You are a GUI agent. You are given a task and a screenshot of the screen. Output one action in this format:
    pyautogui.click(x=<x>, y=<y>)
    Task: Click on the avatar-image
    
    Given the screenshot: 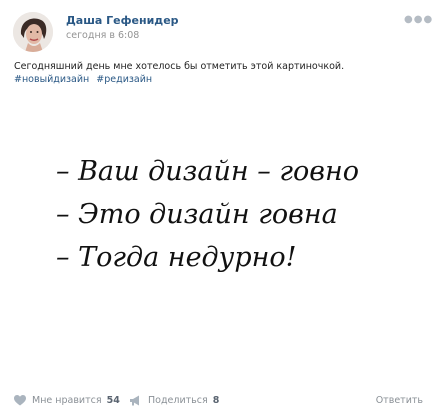 What is the action you would take?
    pyautogui.click(x=33, y=32)
    